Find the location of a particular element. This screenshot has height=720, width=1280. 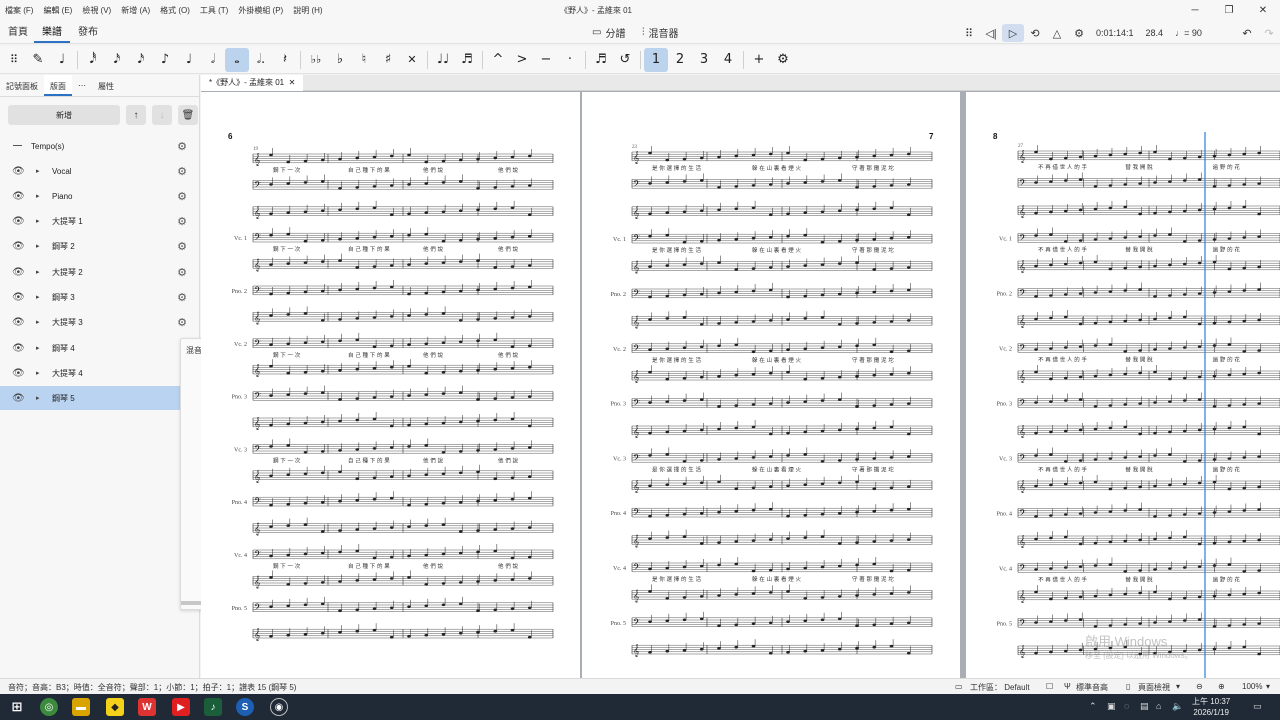

notification-icon: ▭ is located at coordinates (1257, 706).